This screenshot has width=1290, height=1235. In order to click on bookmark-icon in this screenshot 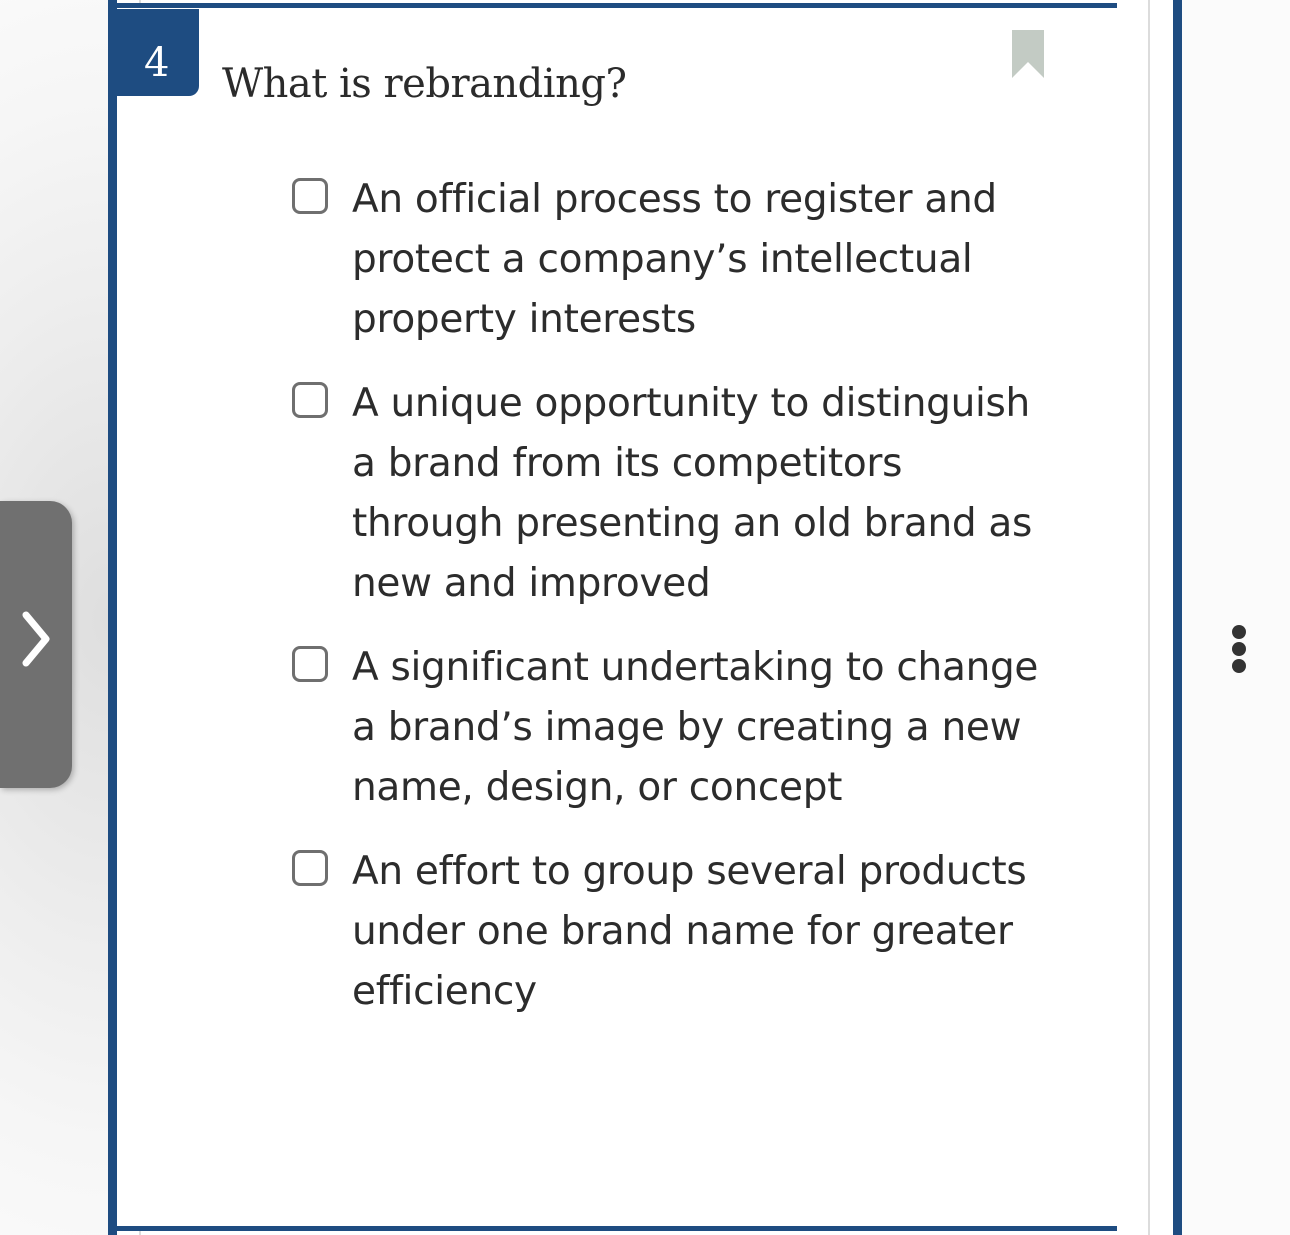, I will do `click(1028, 54)`.